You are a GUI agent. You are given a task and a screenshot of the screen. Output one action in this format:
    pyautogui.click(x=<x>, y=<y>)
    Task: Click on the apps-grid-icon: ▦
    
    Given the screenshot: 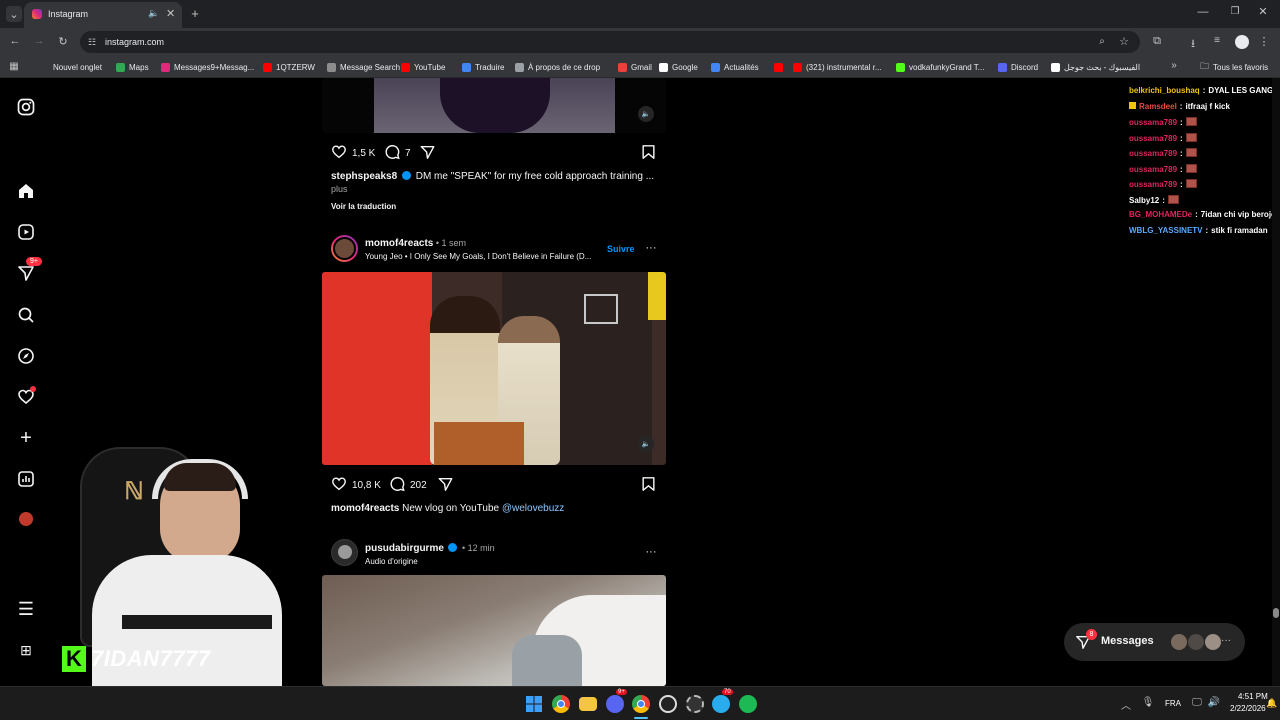 What is the action you would take?
    pyautogui.click(x=14, y=66)
    